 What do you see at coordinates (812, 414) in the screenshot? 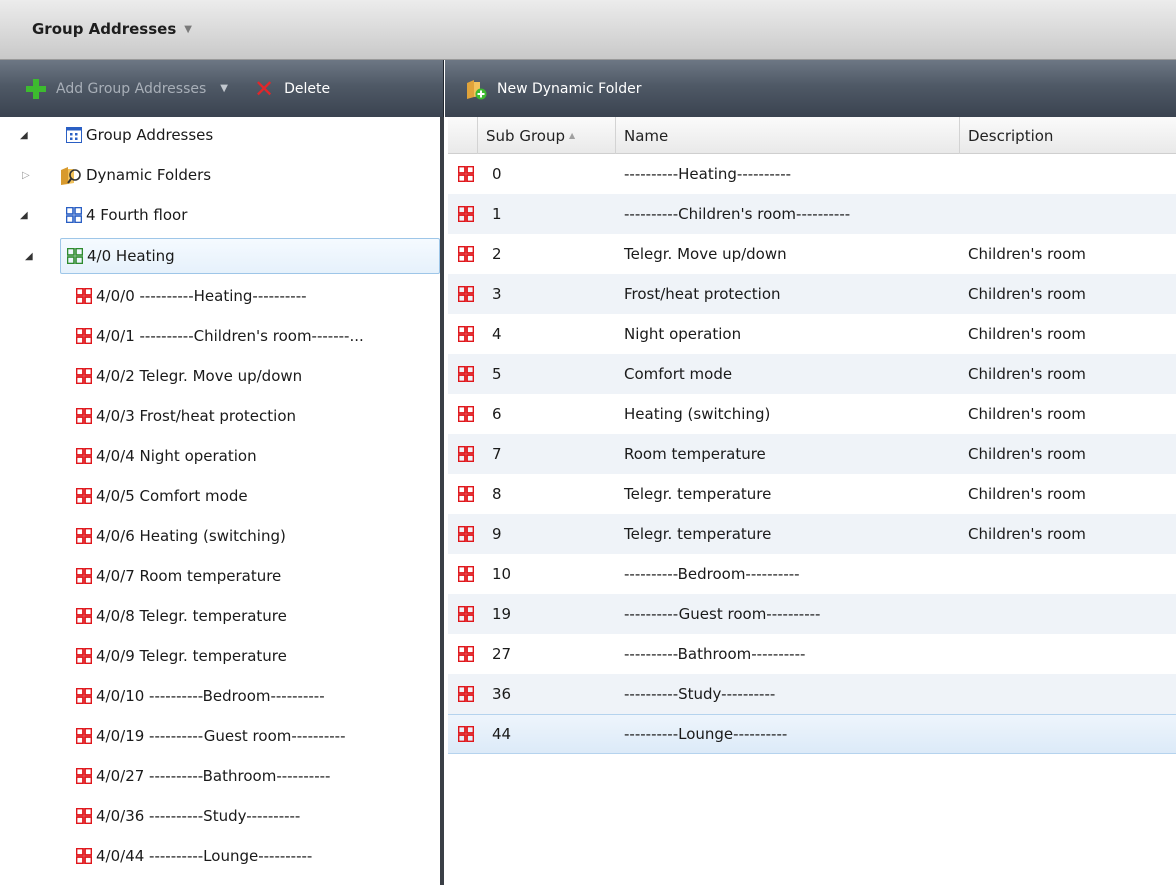
I see `table-row: 6 Heating (switching) Children's room` at bounding box center [812, 414].